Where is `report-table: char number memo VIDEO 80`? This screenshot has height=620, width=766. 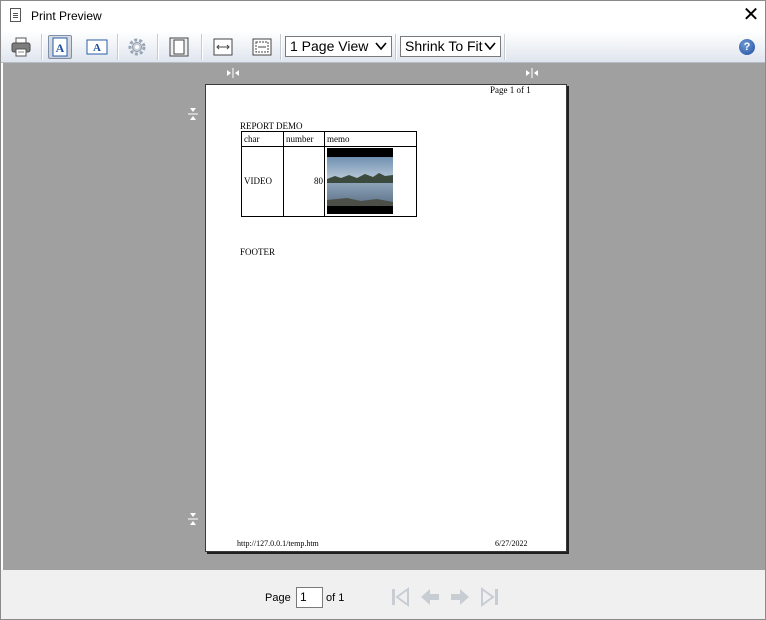
report-table: char number memo VIDEO 80 is located at coordinates (329, 174).